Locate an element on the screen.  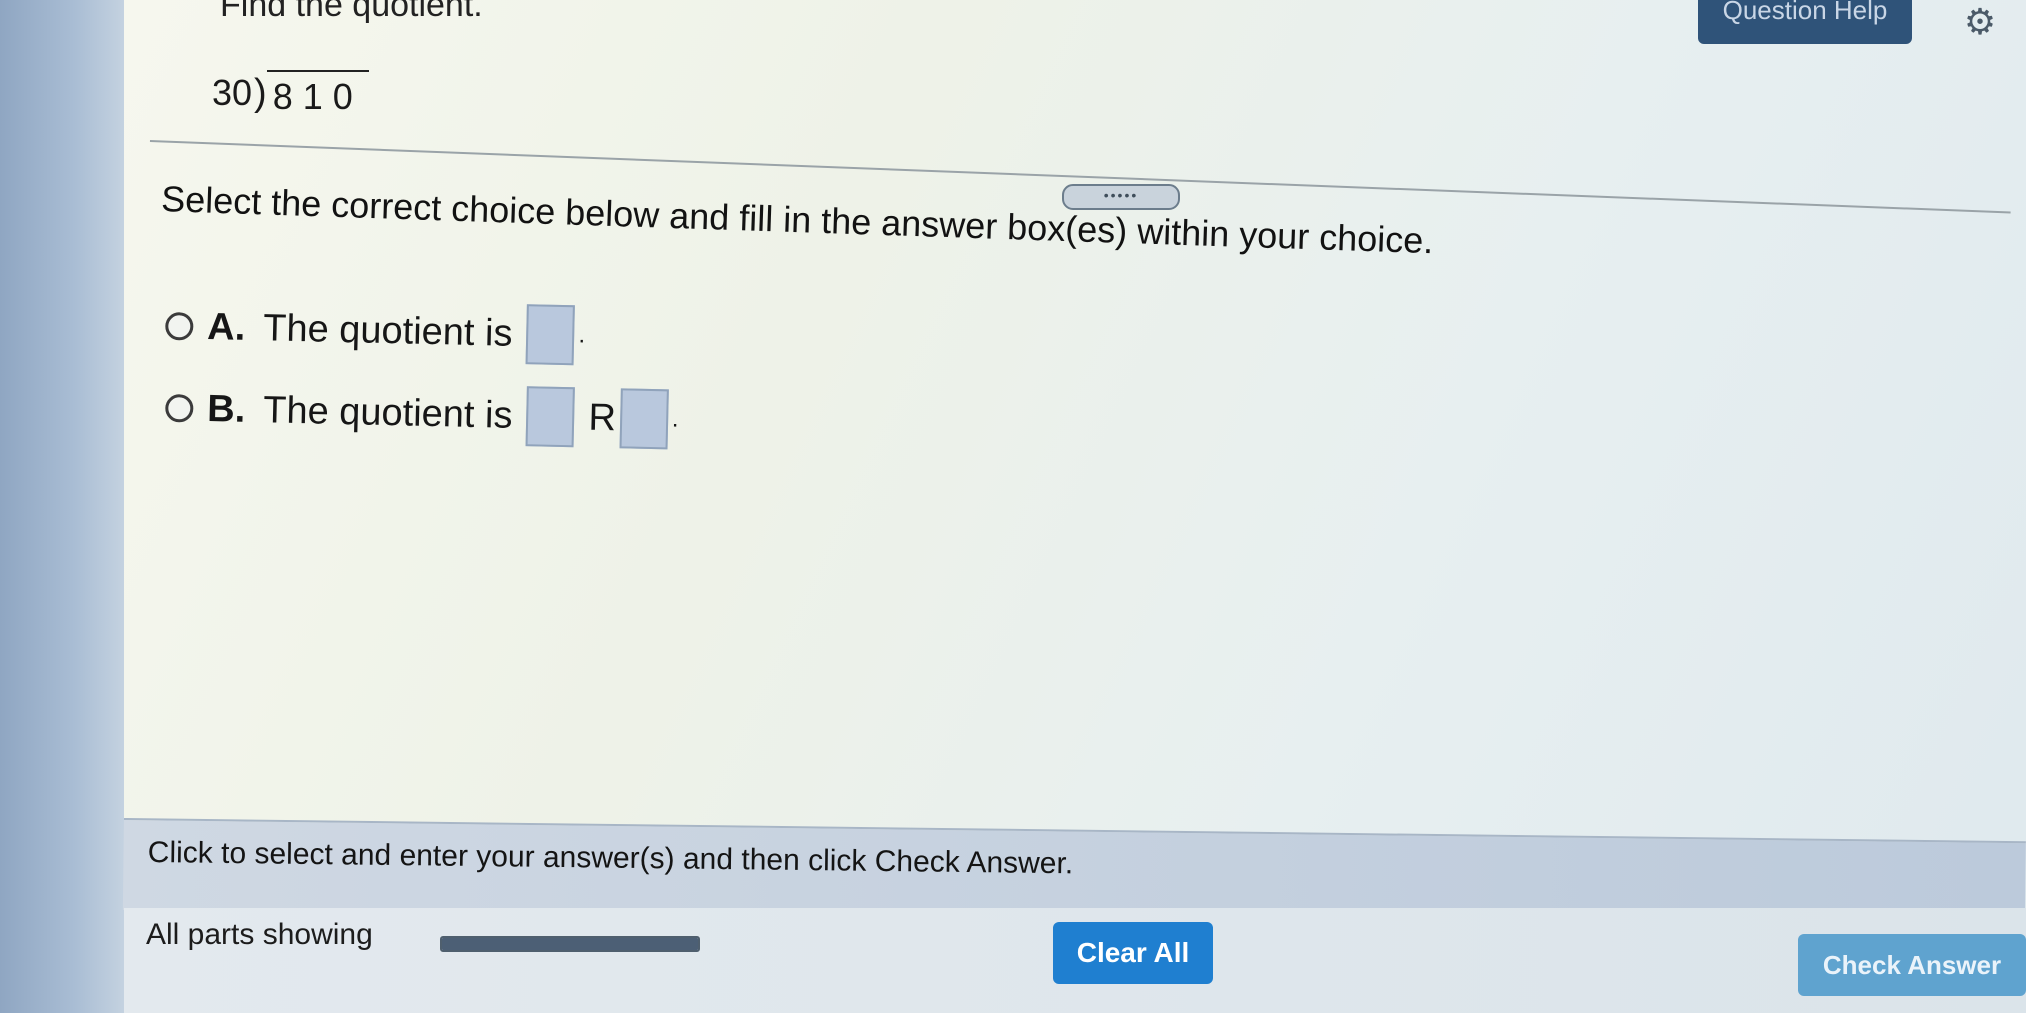
gear-icon: ⚙ is located at coordinates (1980, 22).